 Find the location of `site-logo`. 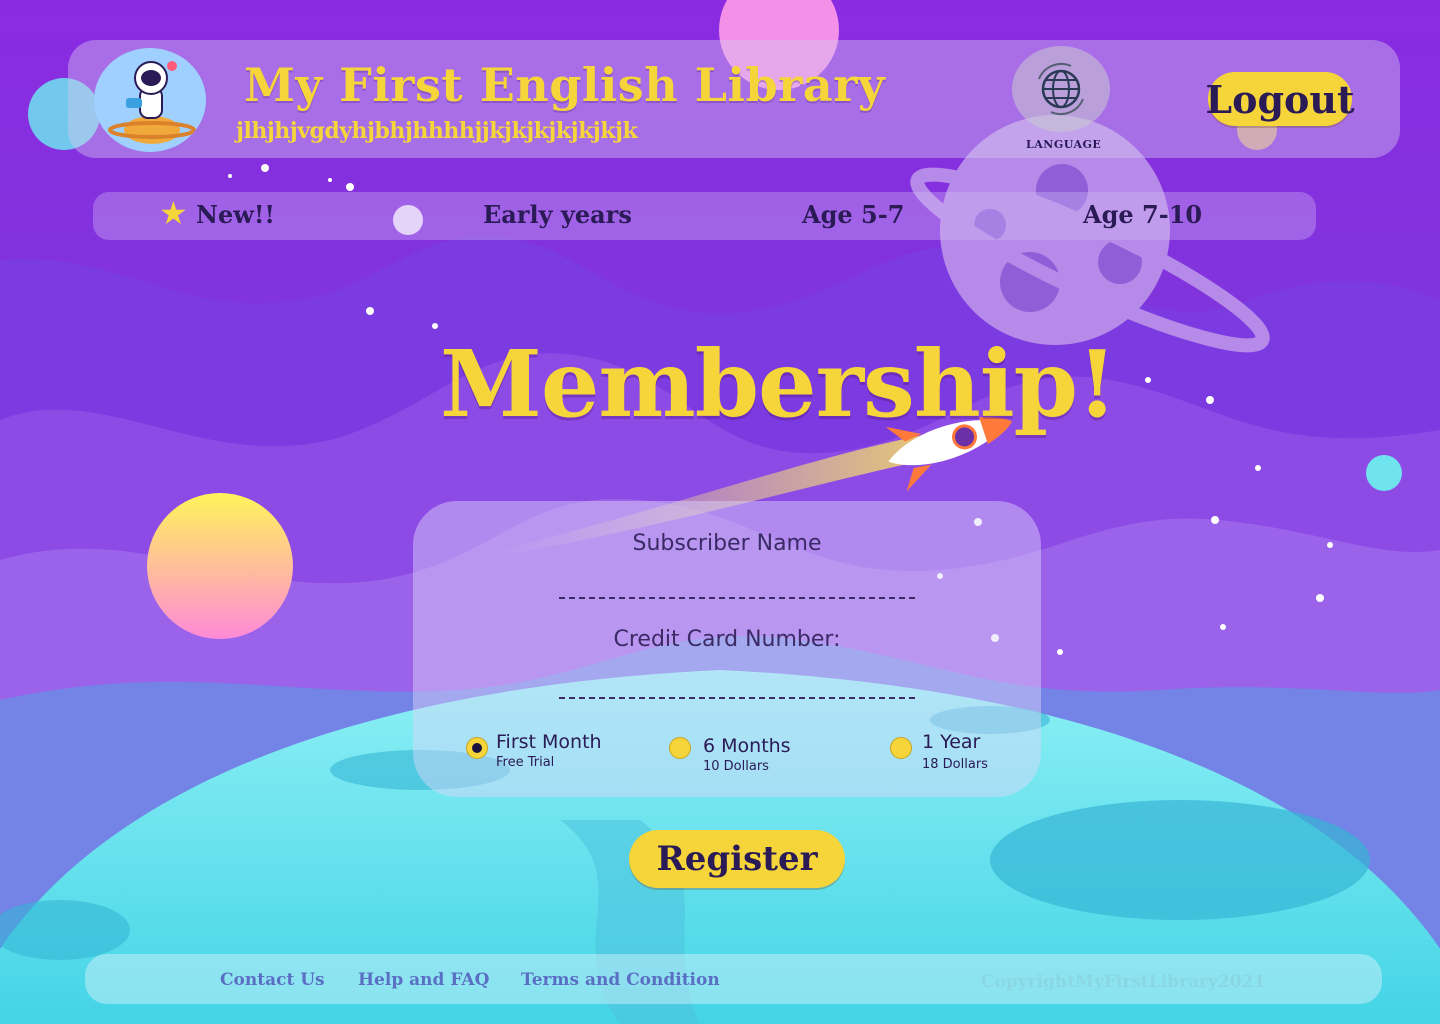

site-logo is located at coordinates (150, 100).